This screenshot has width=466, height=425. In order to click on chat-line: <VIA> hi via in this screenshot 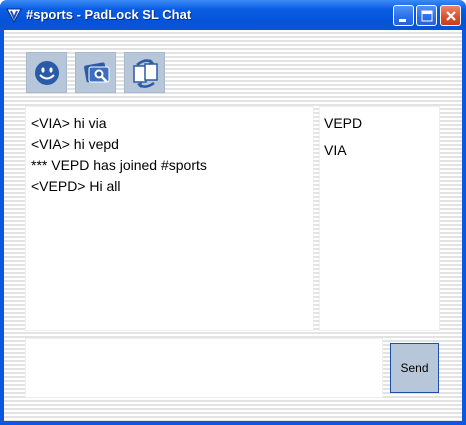, I will do `click(69, 123)`.